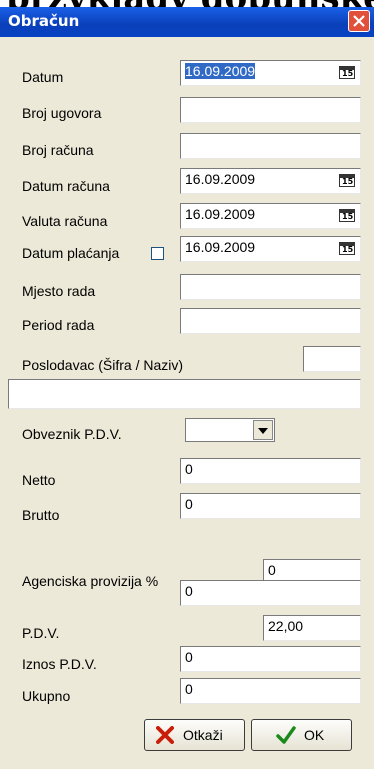 Image resolution: width=374 pixels, height=769 pixels. Describe the element at coordinates (312, 628) in the screenshot. I see `pdv-field: 22,00` at that location.